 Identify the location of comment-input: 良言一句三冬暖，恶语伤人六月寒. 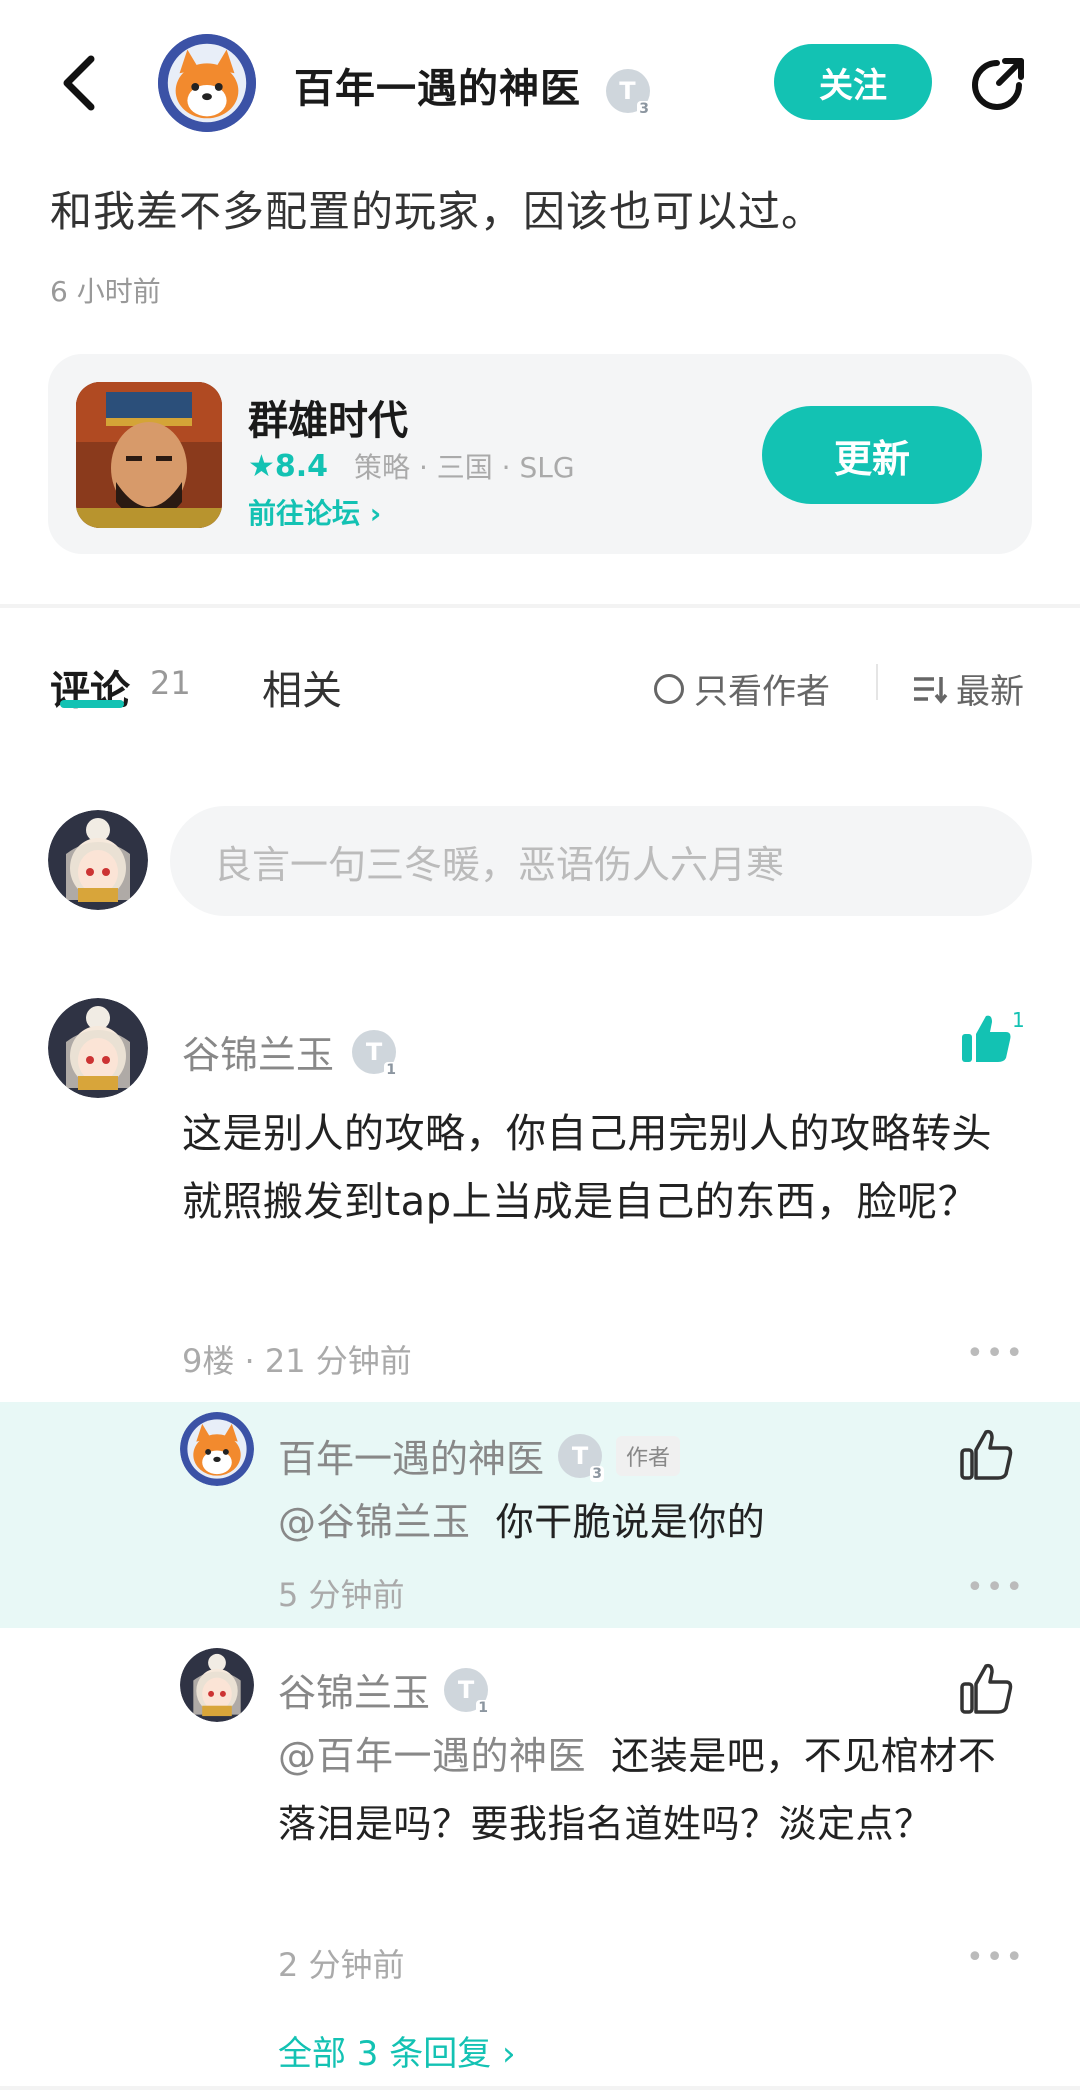
(601, 861).